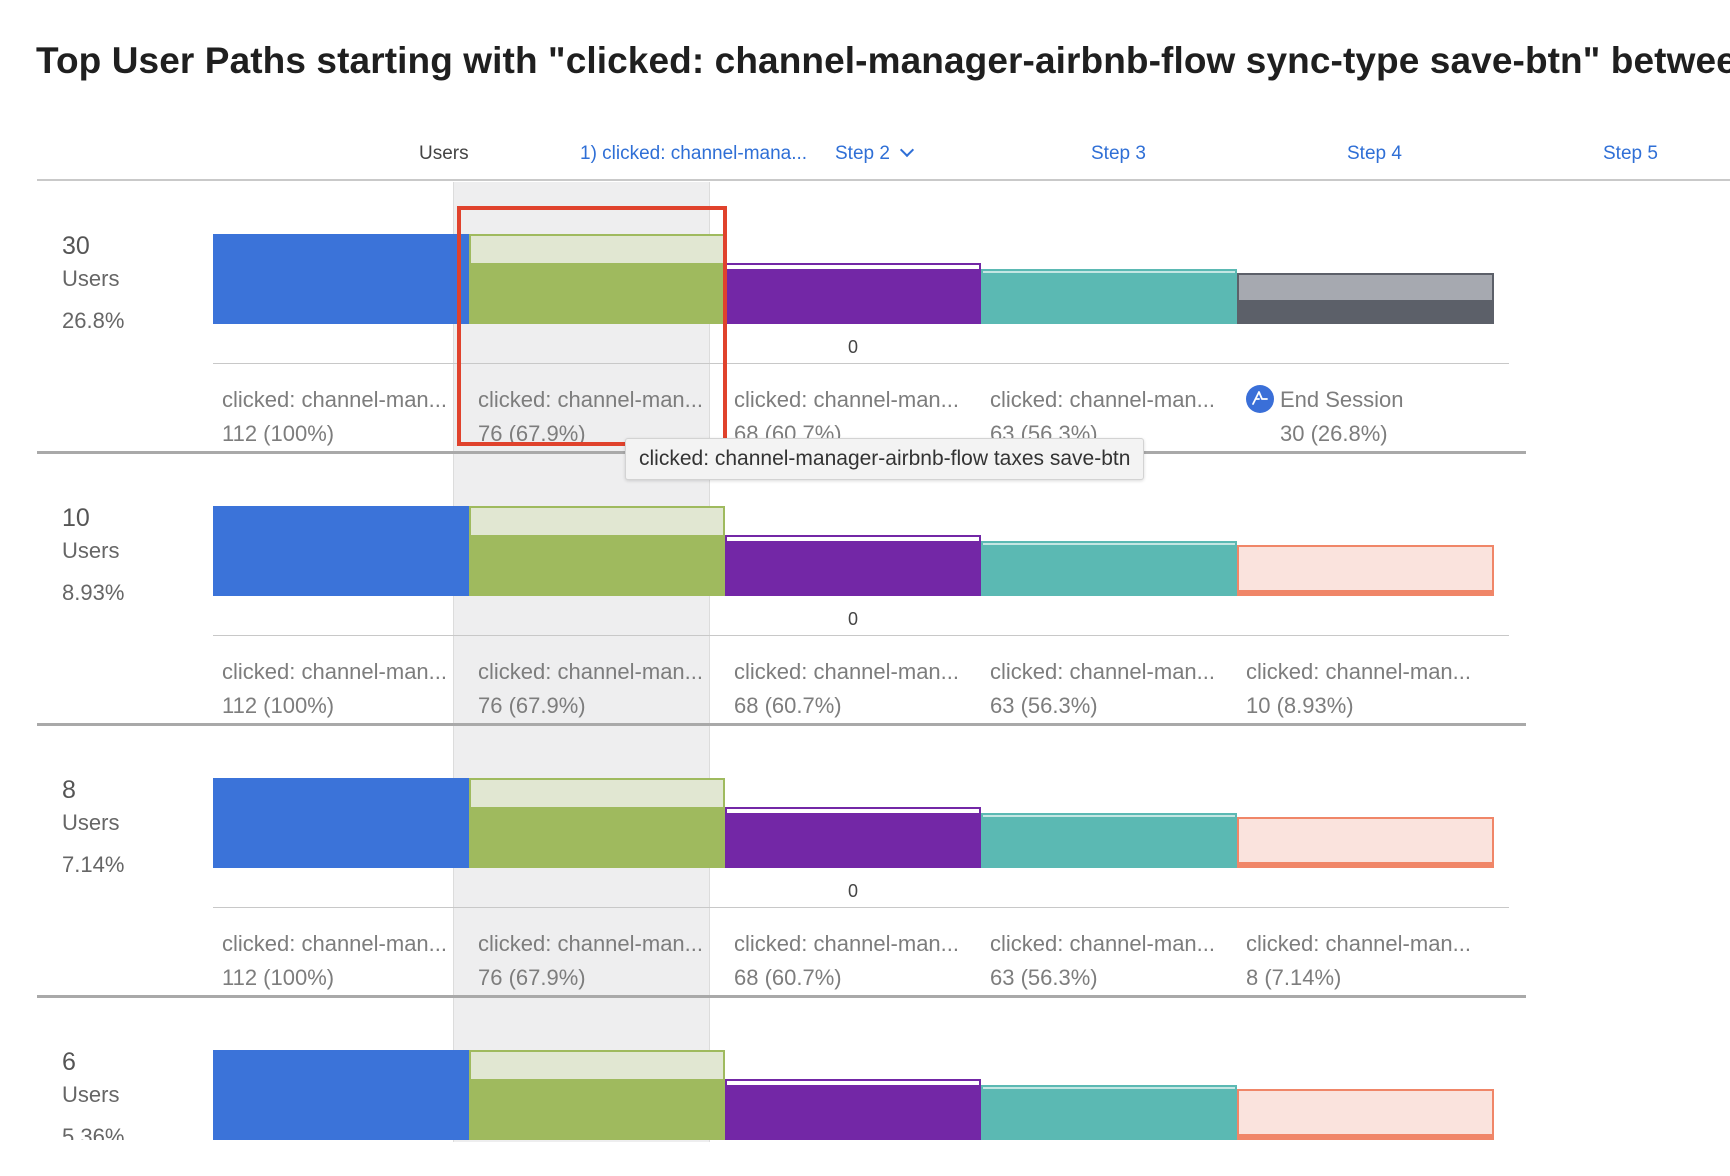  What do you see at coordinates (1371, 961) in the screenshot?
I see `step-5-event-cell: clicked: channel-man... 8 (7.14%)` at bounding box center [1371, 961].